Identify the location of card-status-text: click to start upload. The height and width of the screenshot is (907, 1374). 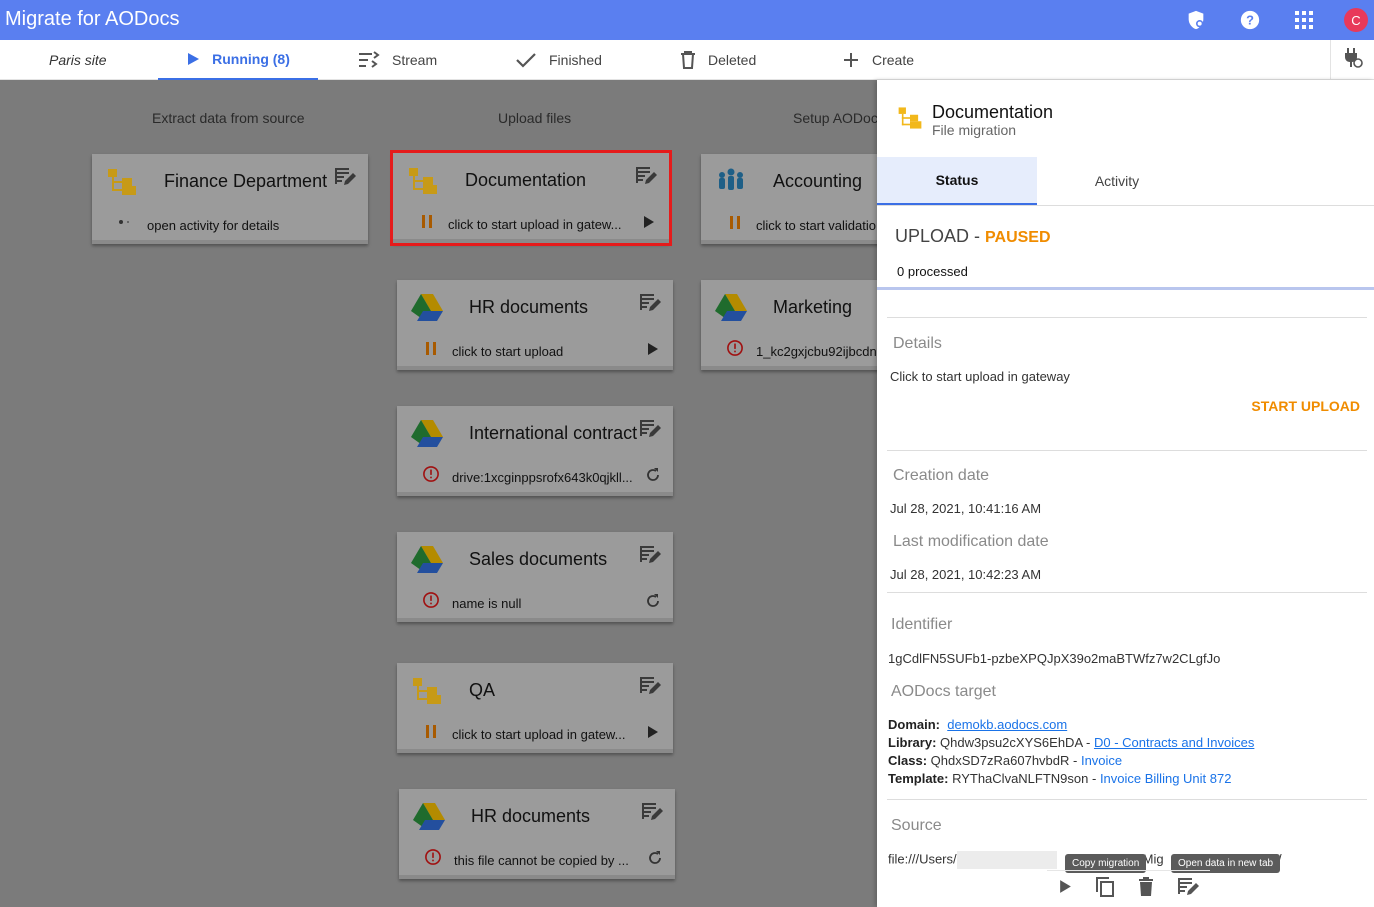
(508, 351).